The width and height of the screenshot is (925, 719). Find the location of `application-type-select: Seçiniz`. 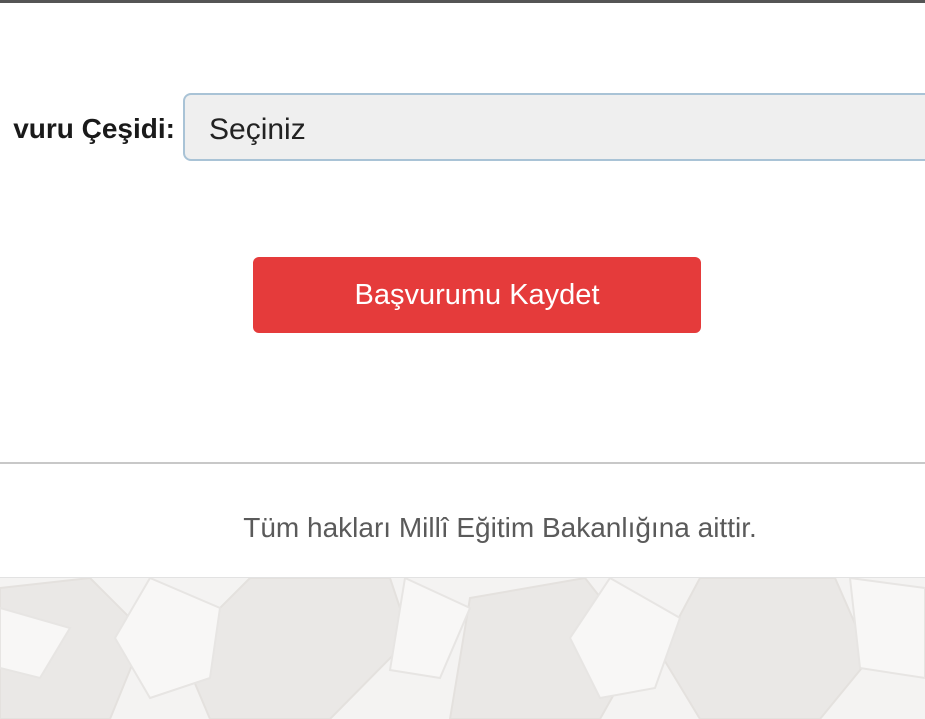

application-type-select: Seçiniz is located at coordinates (554, 127).